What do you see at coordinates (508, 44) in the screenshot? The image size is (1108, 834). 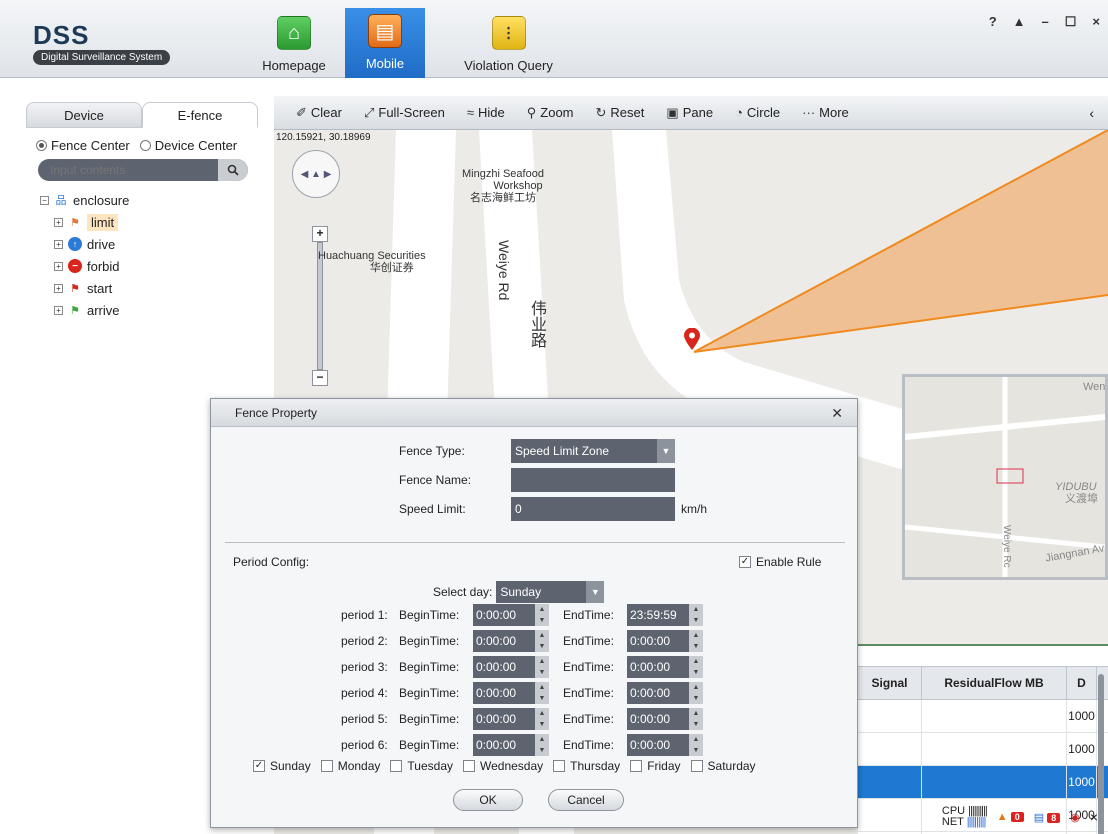 I see `module-violation-query: ⁝ Violation Query` at bounding box center [508, 44].